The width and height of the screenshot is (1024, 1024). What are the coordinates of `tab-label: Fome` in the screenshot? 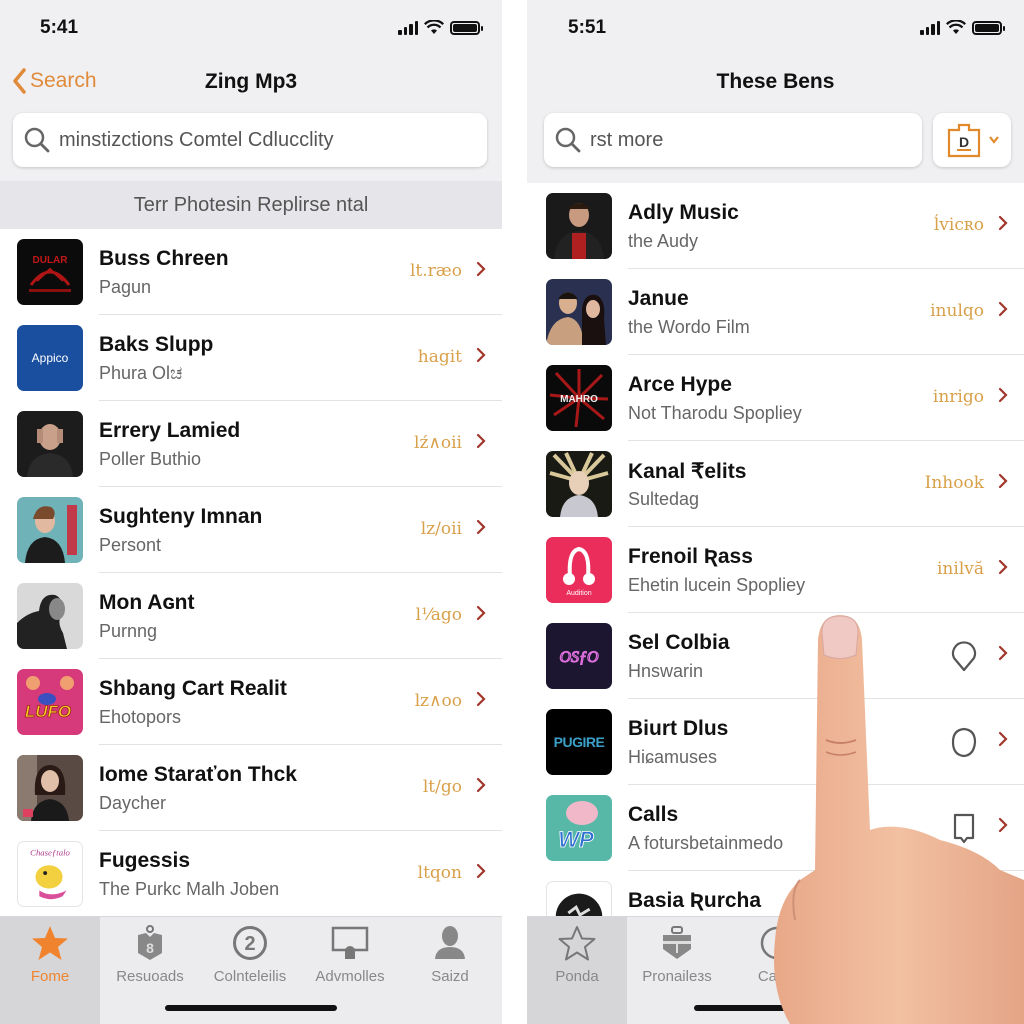 It's located at (50, 976).